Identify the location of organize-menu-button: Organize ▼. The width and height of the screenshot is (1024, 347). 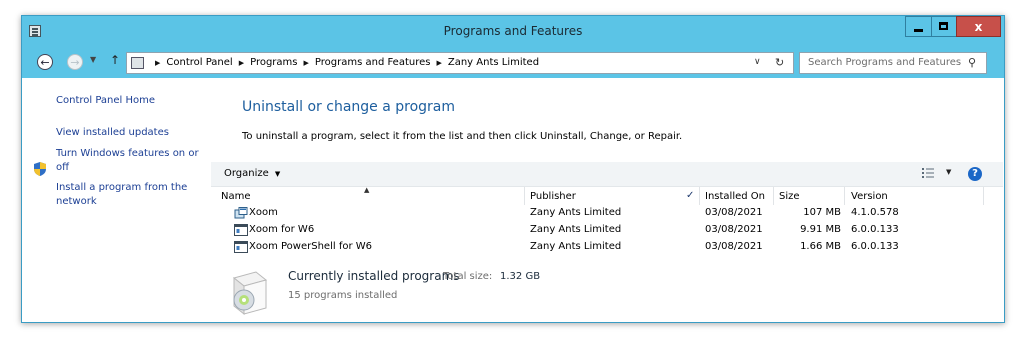
(252, 173).